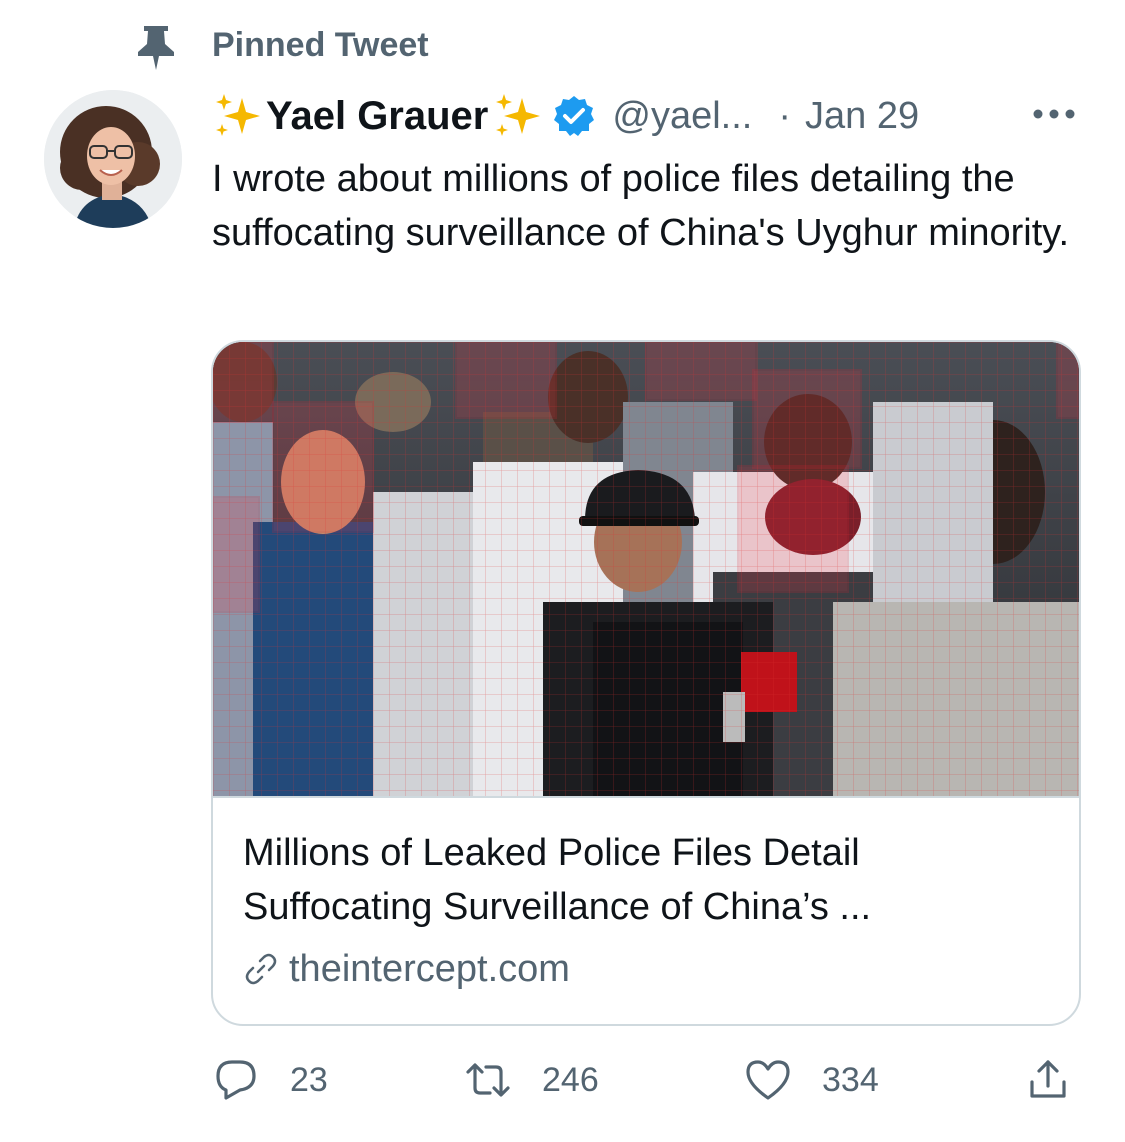 The height and width of the screenshot is (1142, 1125). What do you see at coordinates (320, 45) in the screenshot?
I see `pinned-label: Pinned Tweet` at bounding box center [320, 45].